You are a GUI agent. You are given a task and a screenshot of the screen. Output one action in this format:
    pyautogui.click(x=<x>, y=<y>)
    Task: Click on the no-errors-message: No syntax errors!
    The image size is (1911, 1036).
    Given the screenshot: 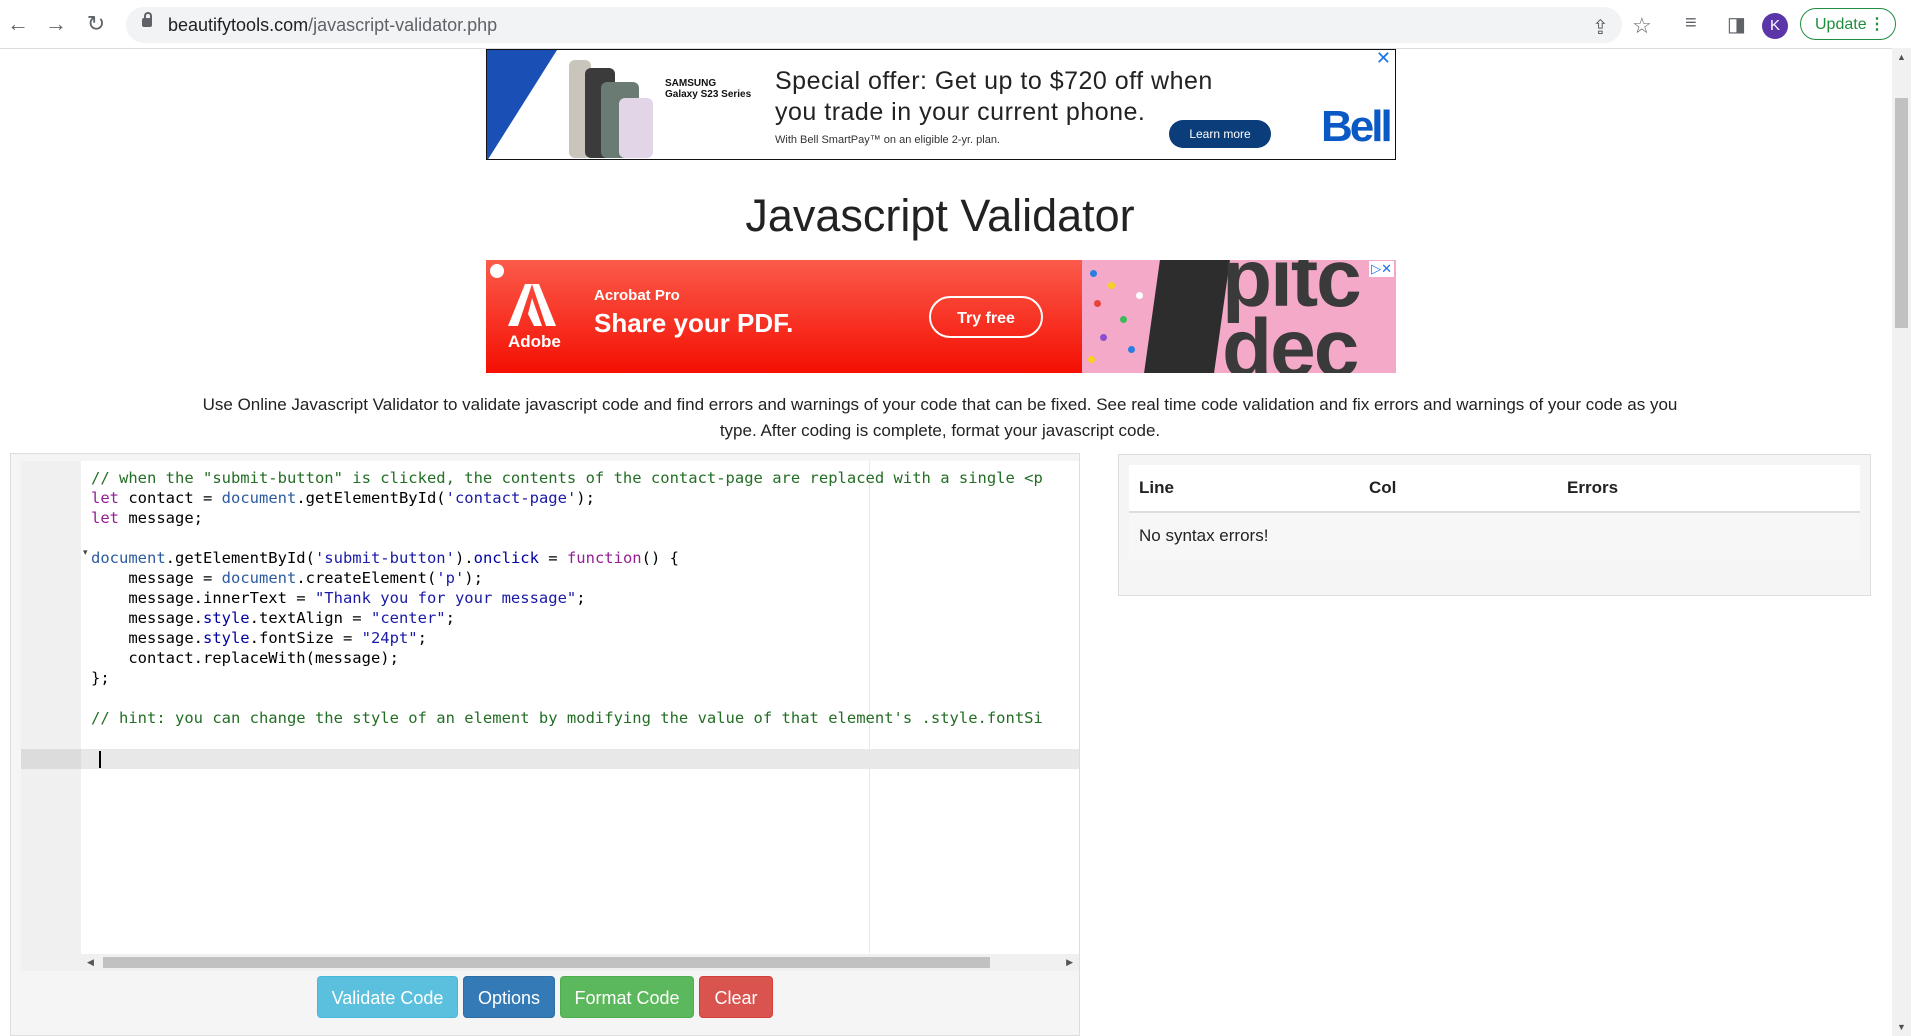 What is the action you would take?
    pyautogui.click(x=1494, y=535)
    